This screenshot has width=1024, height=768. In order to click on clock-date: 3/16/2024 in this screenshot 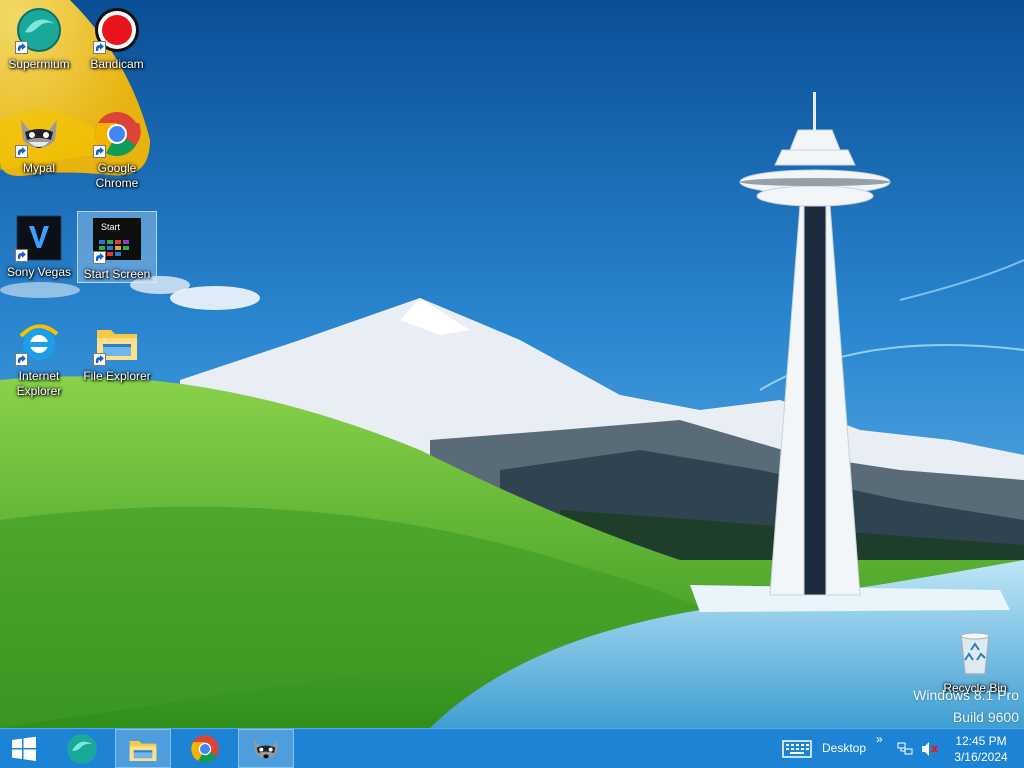, I will do `click(981, 757)`.